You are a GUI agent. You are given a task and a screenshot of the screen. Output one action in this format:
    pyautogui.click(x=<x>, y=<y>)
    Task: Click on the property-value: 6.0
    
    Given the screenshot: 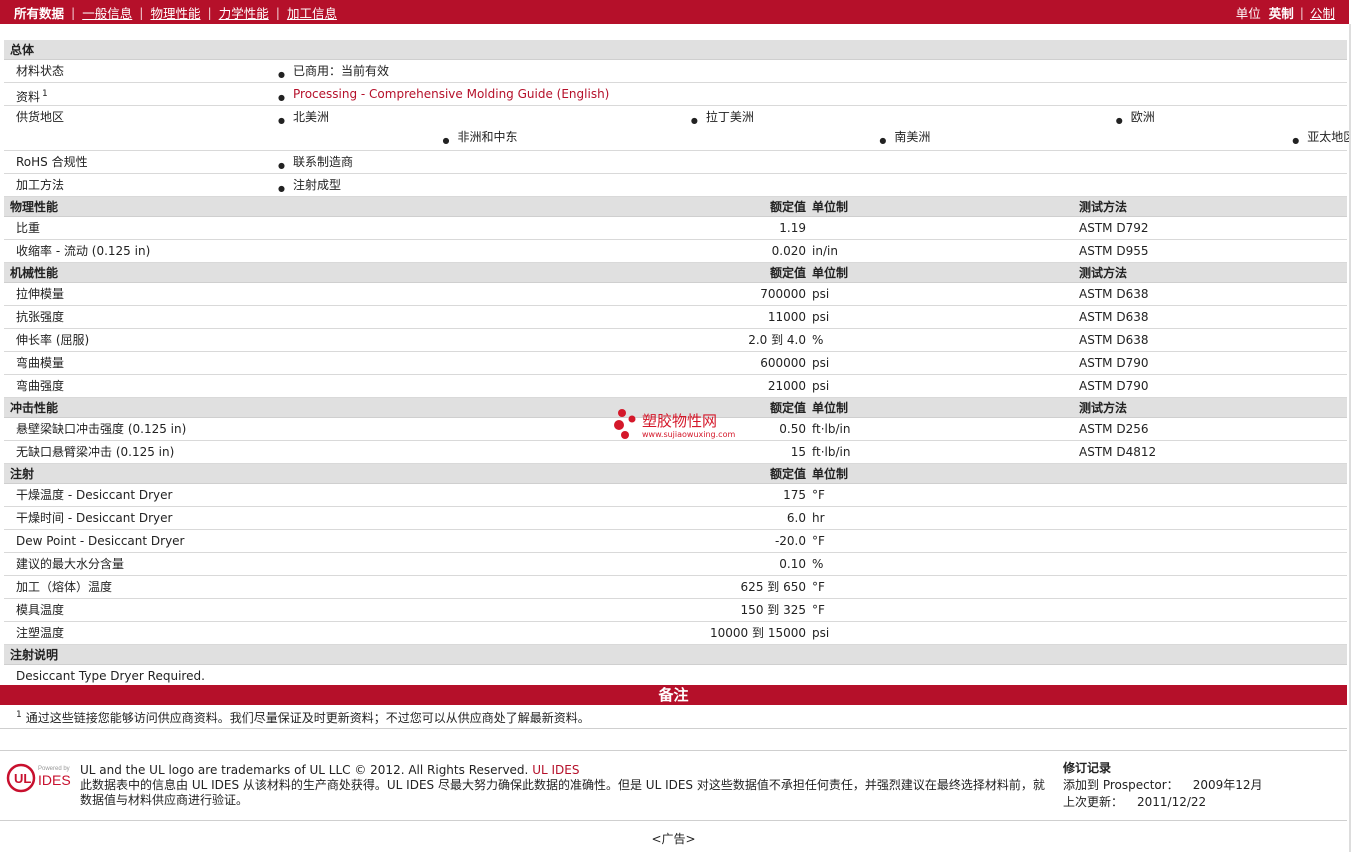 What is the action you would take?
    pyautogui.click(x=796, y=518)
    